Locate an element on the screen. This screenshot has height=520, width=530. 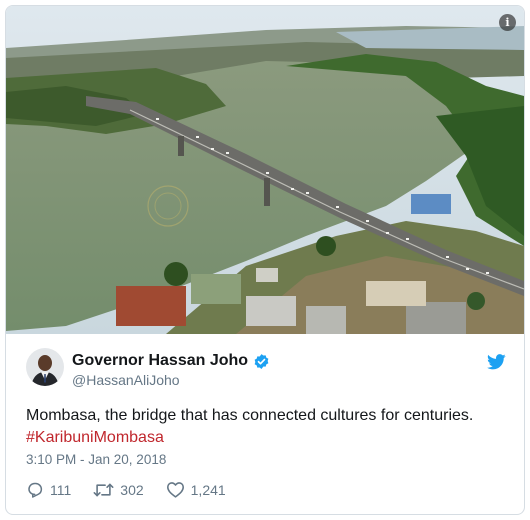
info-icon: i is located at coordinates (507, 22).